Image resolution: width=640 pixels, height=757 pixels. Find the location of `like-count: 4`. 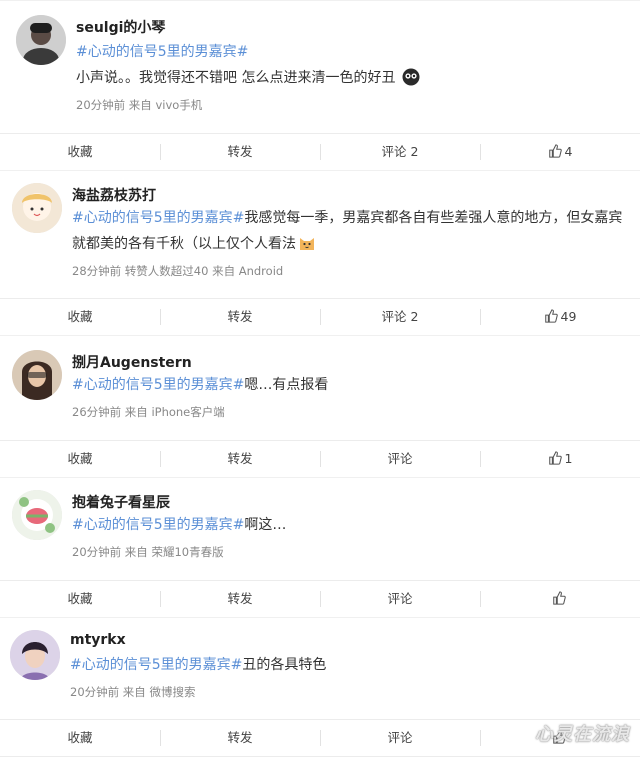

like-count: 4 is located at coordinates (568, 151).